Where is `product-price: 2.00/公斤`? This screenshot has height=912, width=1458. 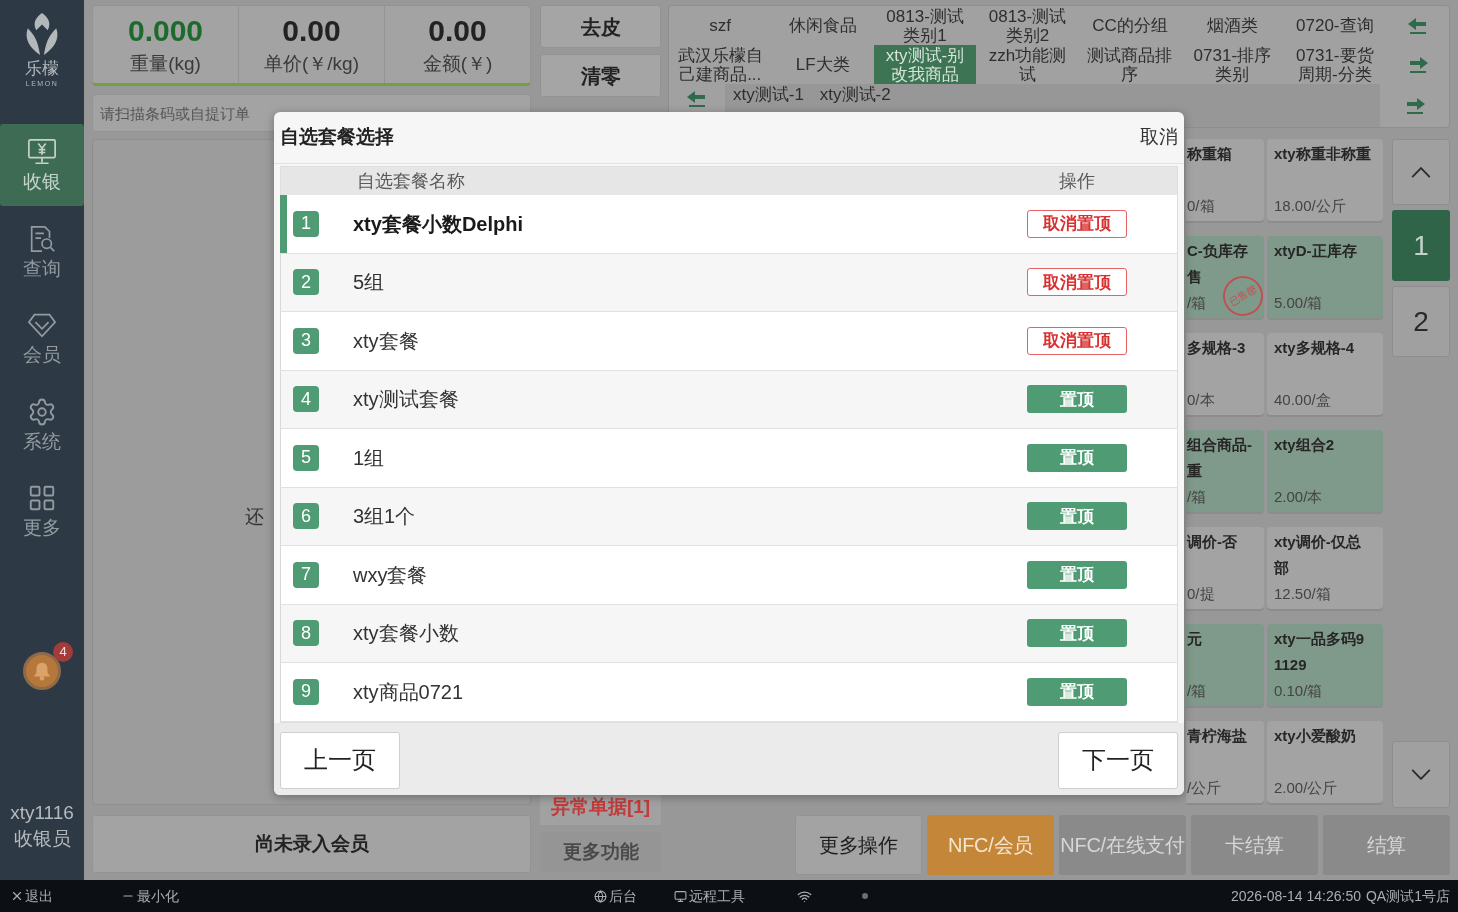
product-price: 2.00/公斤 is located at coordinates (1306, 788).